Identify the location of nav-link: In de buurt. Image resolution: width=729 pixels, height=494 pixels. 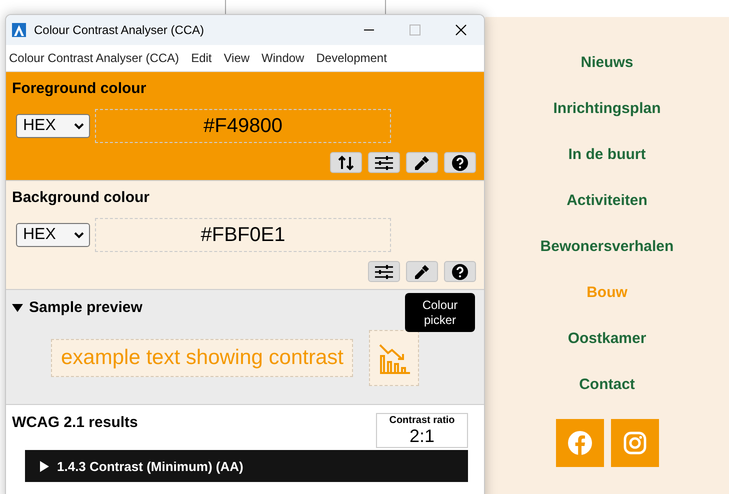
(607, 166).